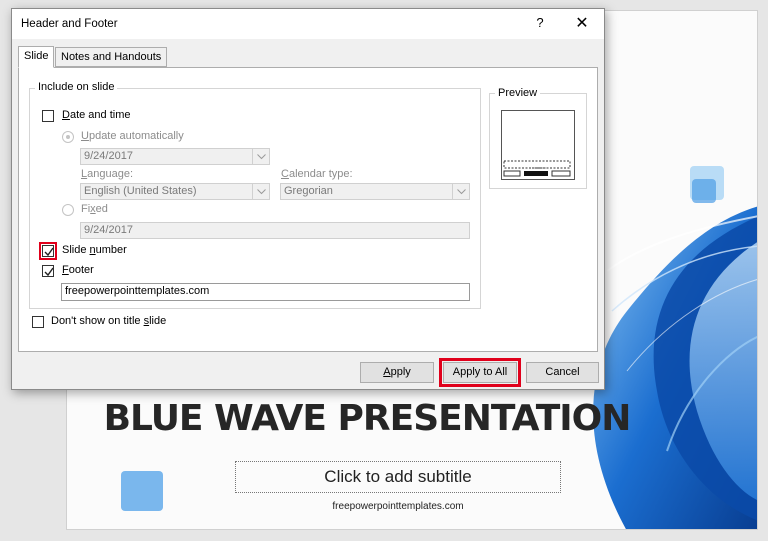  Describe the element at coordinates (94, 209) in the screenshot. I see `fixed-label: Fixed` at that location.